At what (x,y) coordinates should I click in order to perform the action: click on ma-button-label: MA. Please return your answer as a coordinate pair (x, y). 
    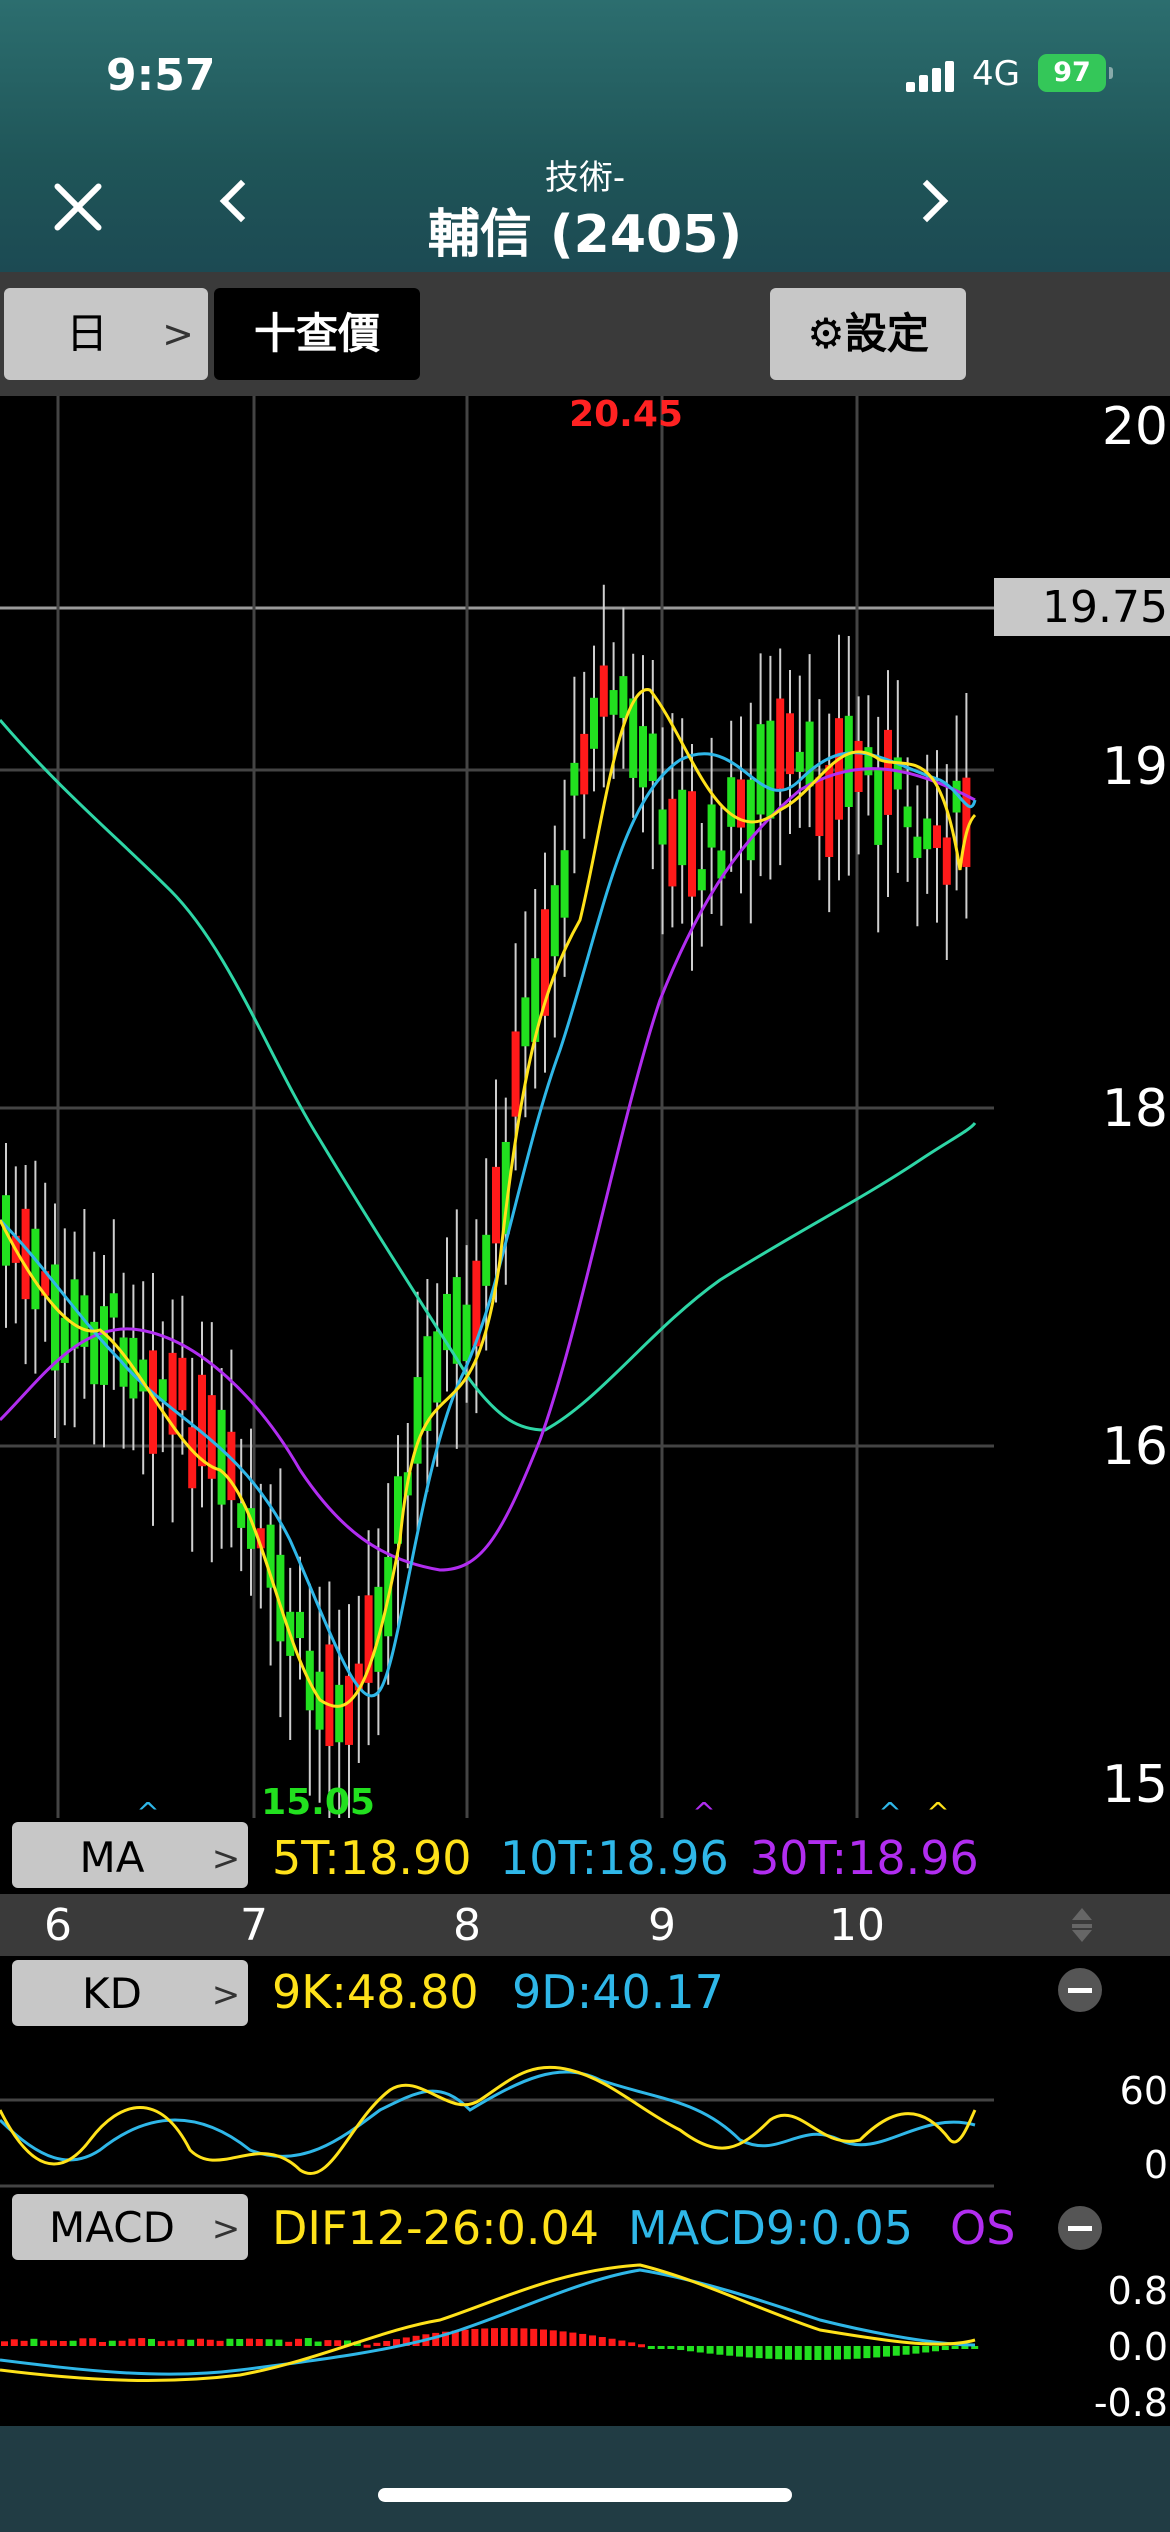
    Looking at the image, I should click on (112, 1857).